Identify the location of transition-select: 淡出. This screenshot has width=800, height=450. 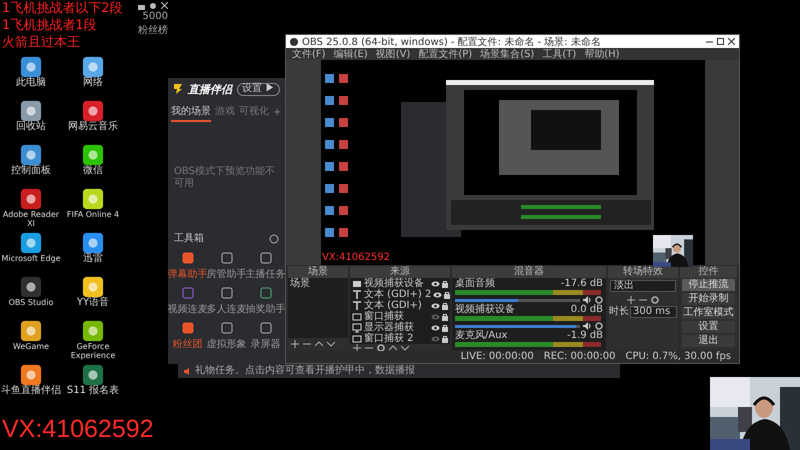
(643, 286).